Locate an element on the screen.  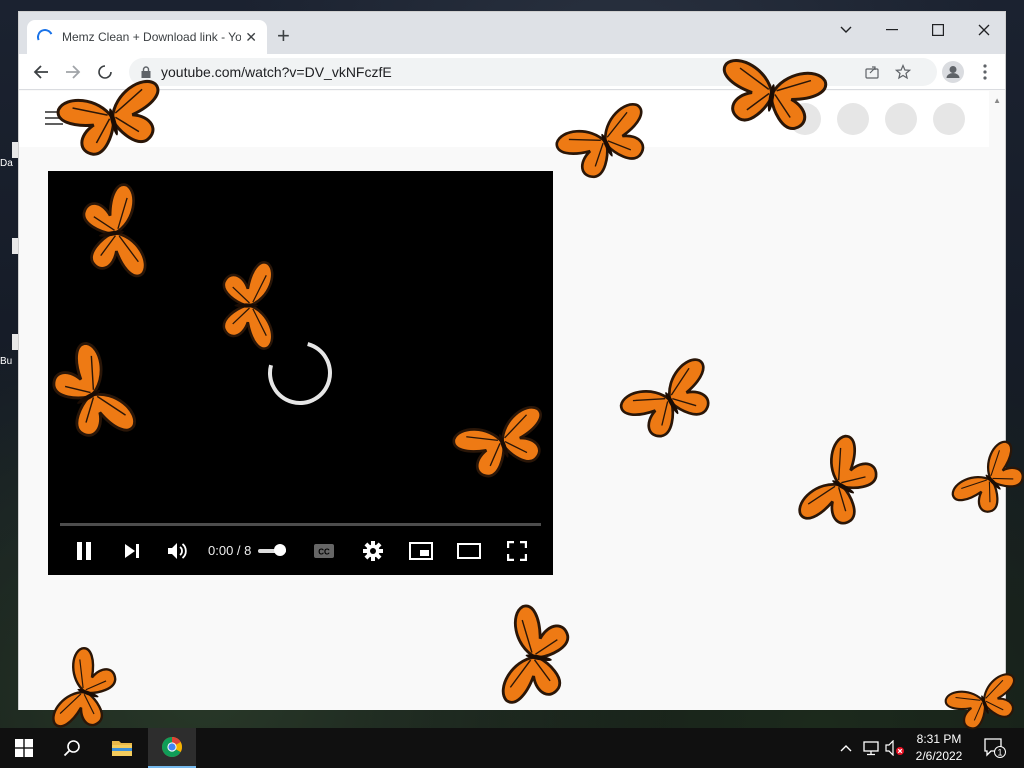
taskbar: 8:31 PM 2/6/2022 1 is located at coordinates (512, 748).